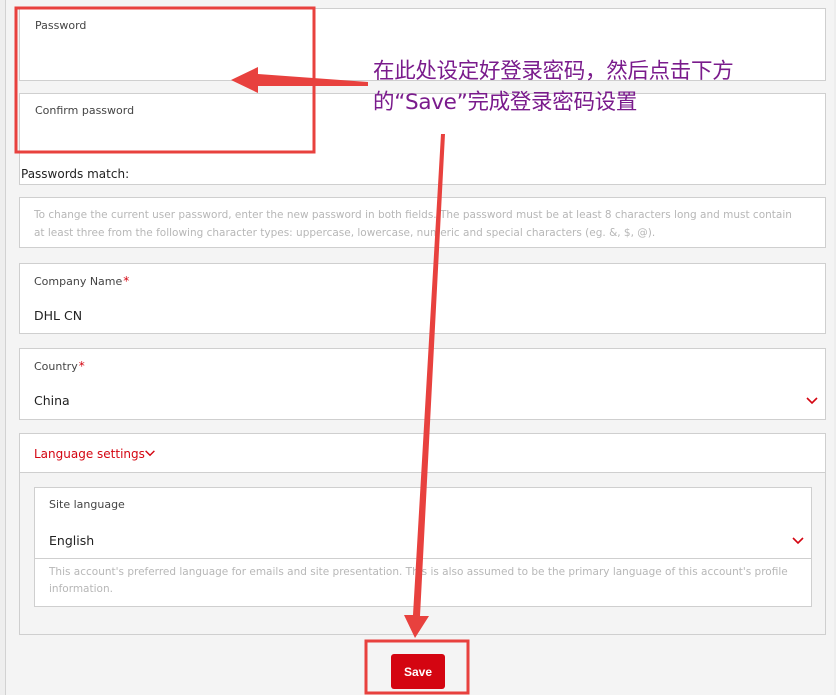 The height and width of the screenshot is (695, 836). What do you see at coordinates (87, 504) in the screenshot?
I see `site-language-label: Site language` at bounding box center [87, 504].